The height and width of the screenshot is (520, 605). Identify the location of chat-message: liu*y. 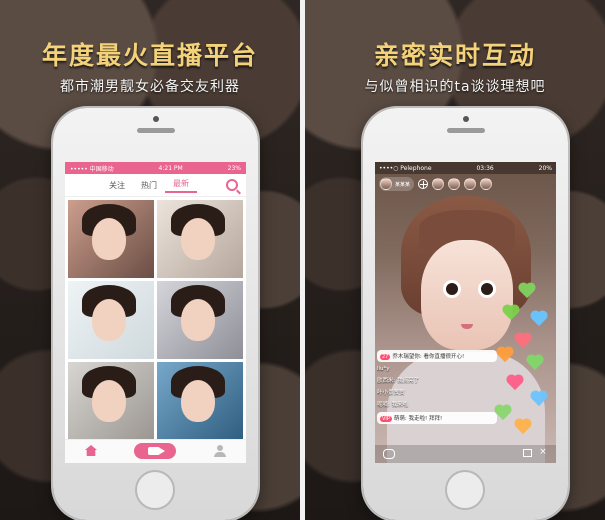
(437, 369).